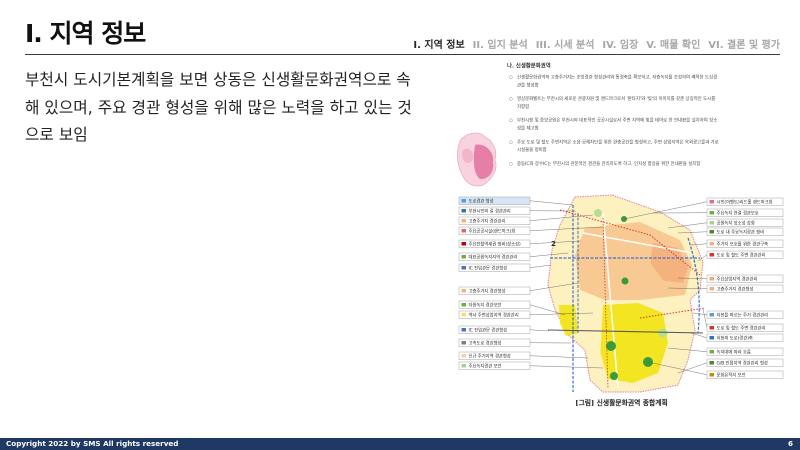 The width and height of the screenshot is (800, 450). Describe the element at coordinates (523, 355) in the screenshot. I see `map-label-left: 신규 주거지역 경관형성` at that location.